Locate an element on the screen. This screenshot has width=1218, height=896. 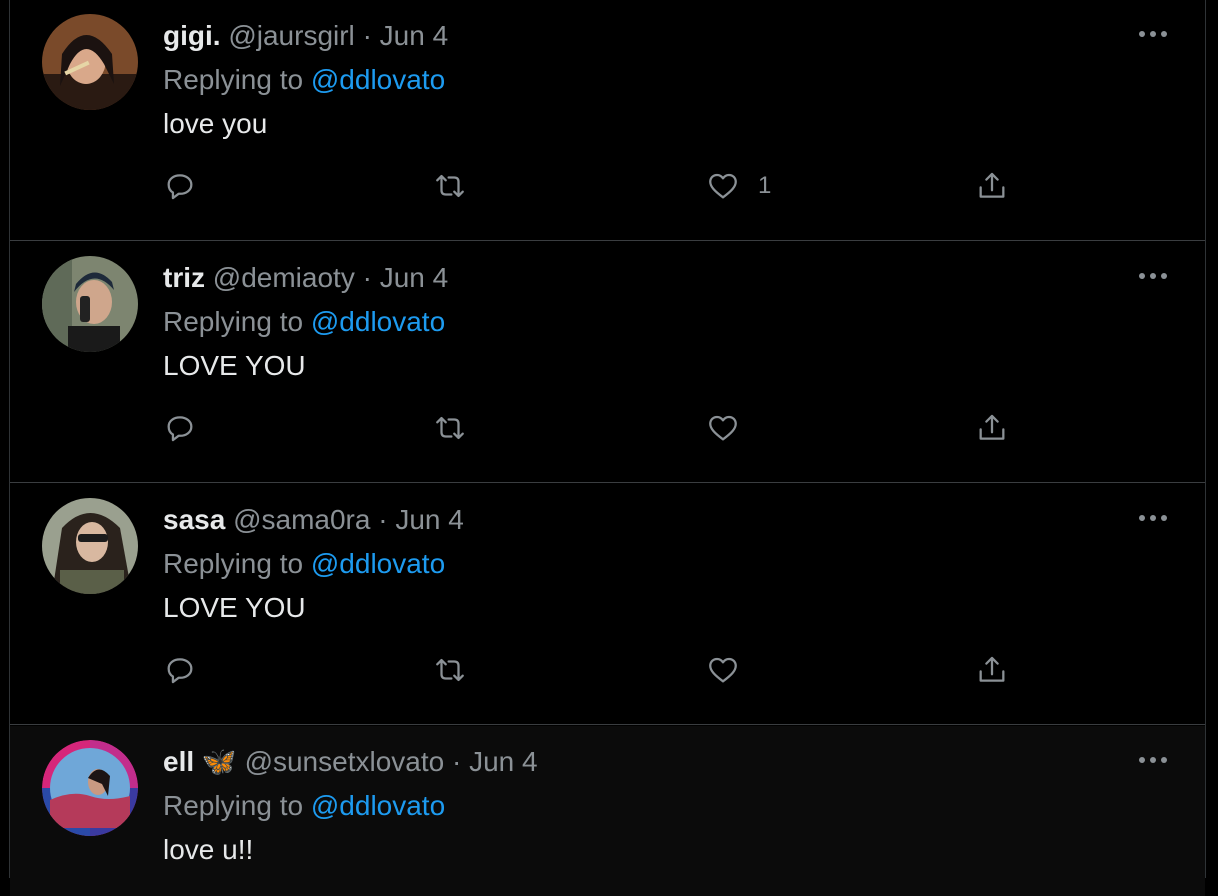
display-name: ell 🦋 is located at coordinates (200, 761).